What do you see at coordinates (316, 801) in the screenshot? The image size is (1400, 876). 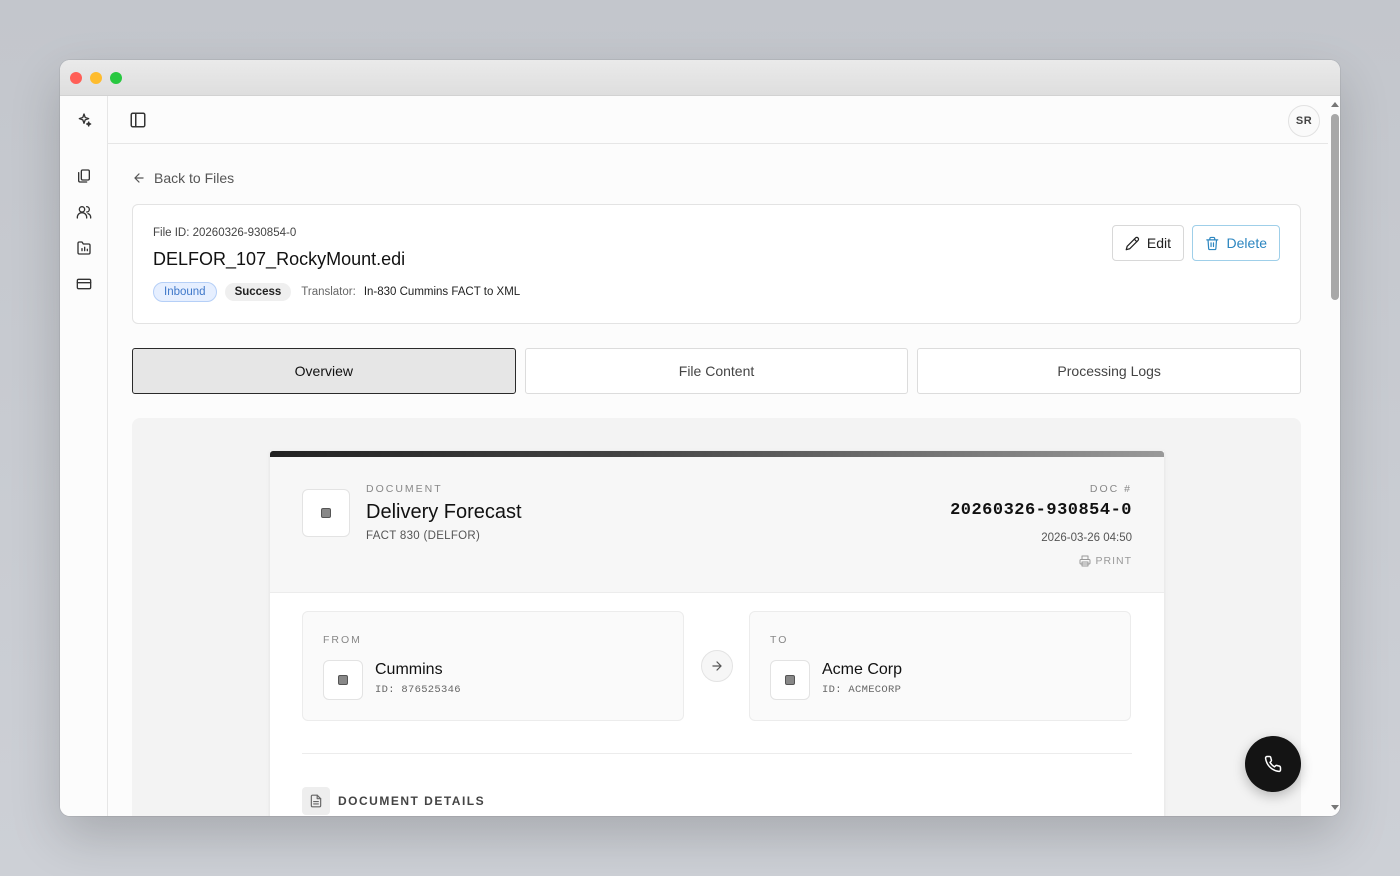 I see `file-text-icon` at bounding box center [316, 801].